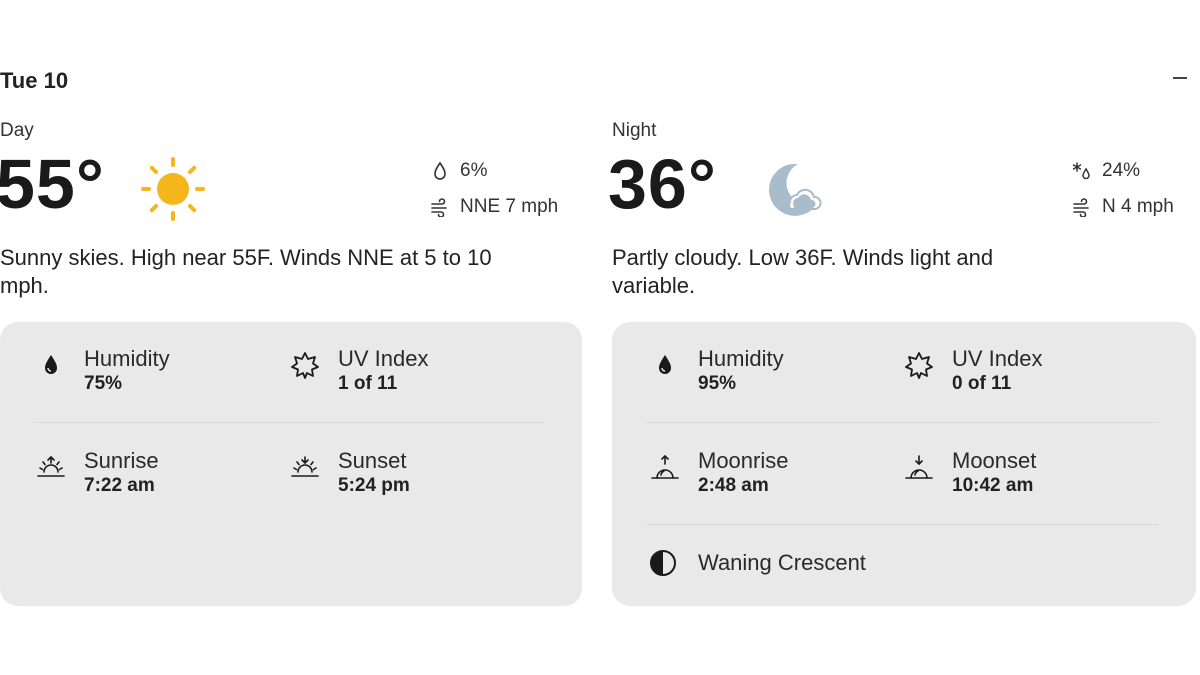  Describe the element at coordinates (374, 485) in the screenshot. I see `day-sunset-value: 5:24 pm` at that location.